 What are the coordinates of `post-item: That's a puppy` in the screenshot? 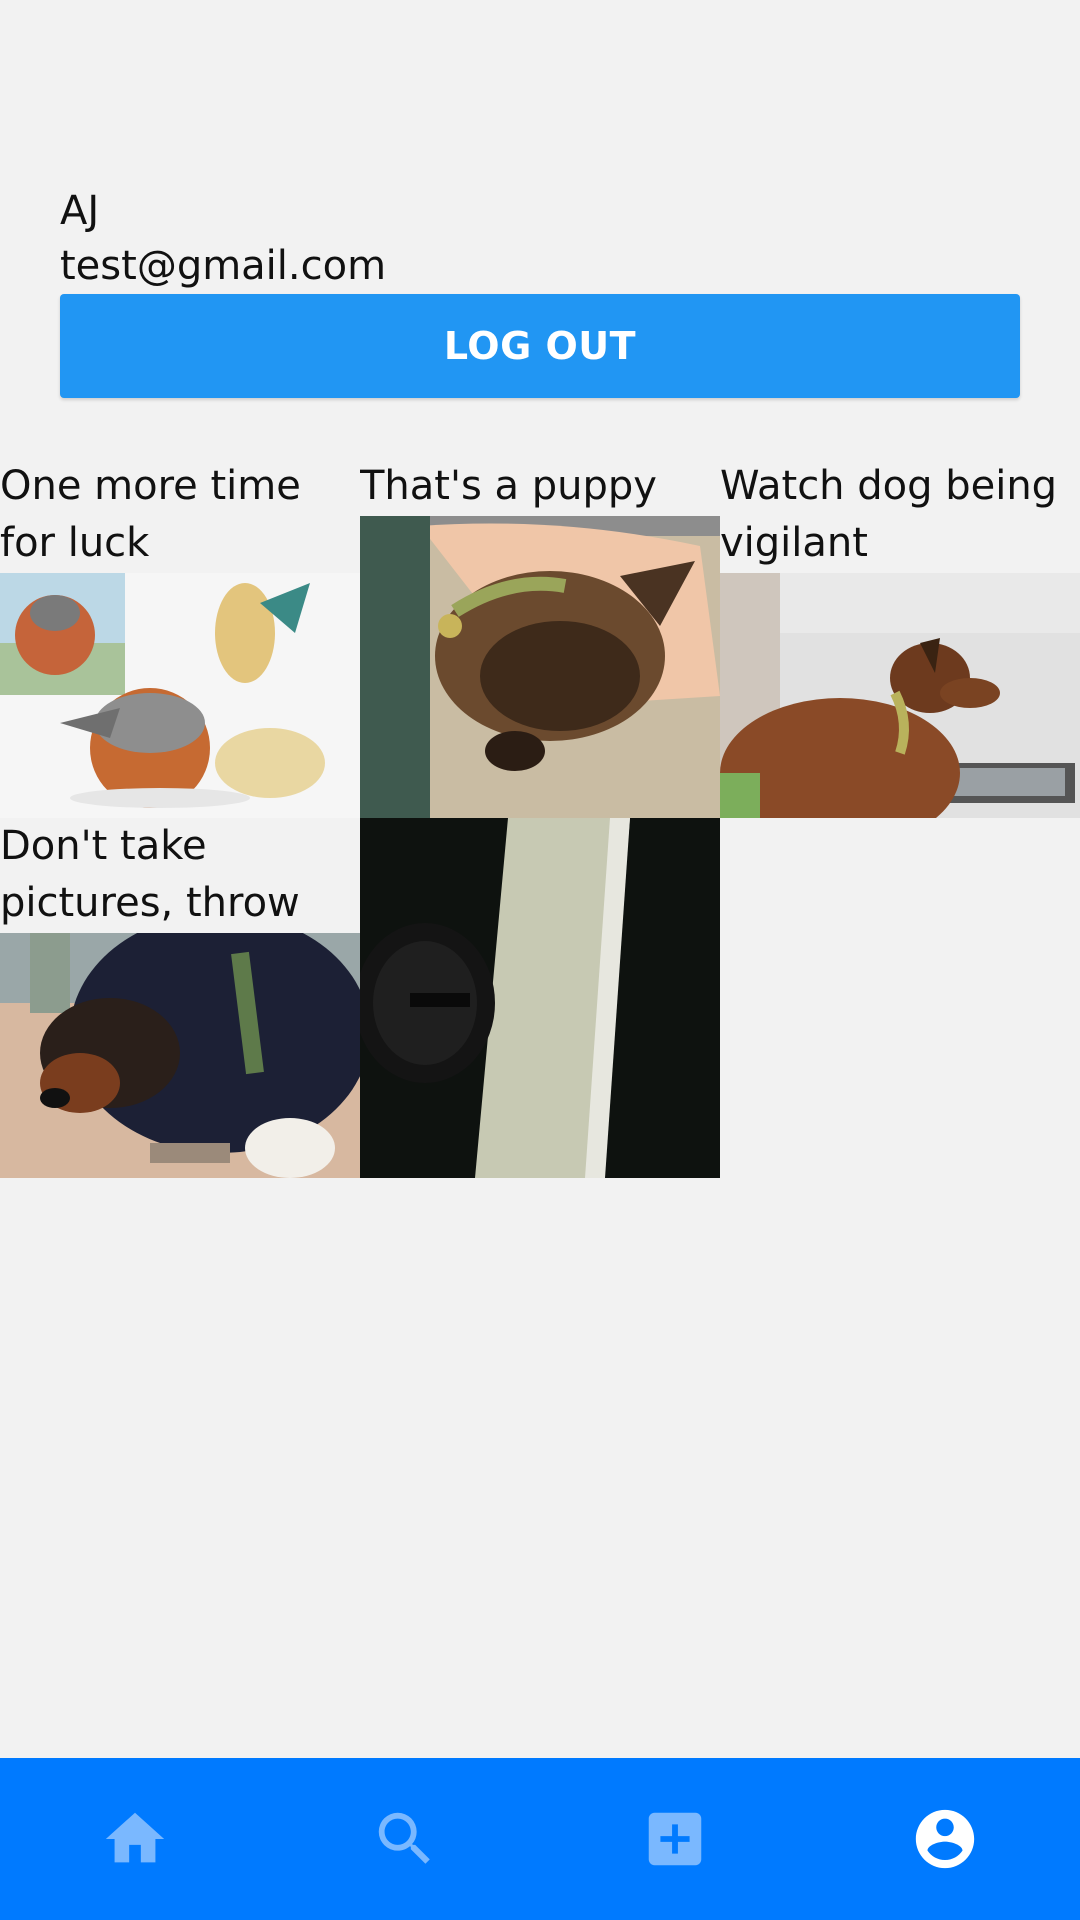 It's located at (540, 638).